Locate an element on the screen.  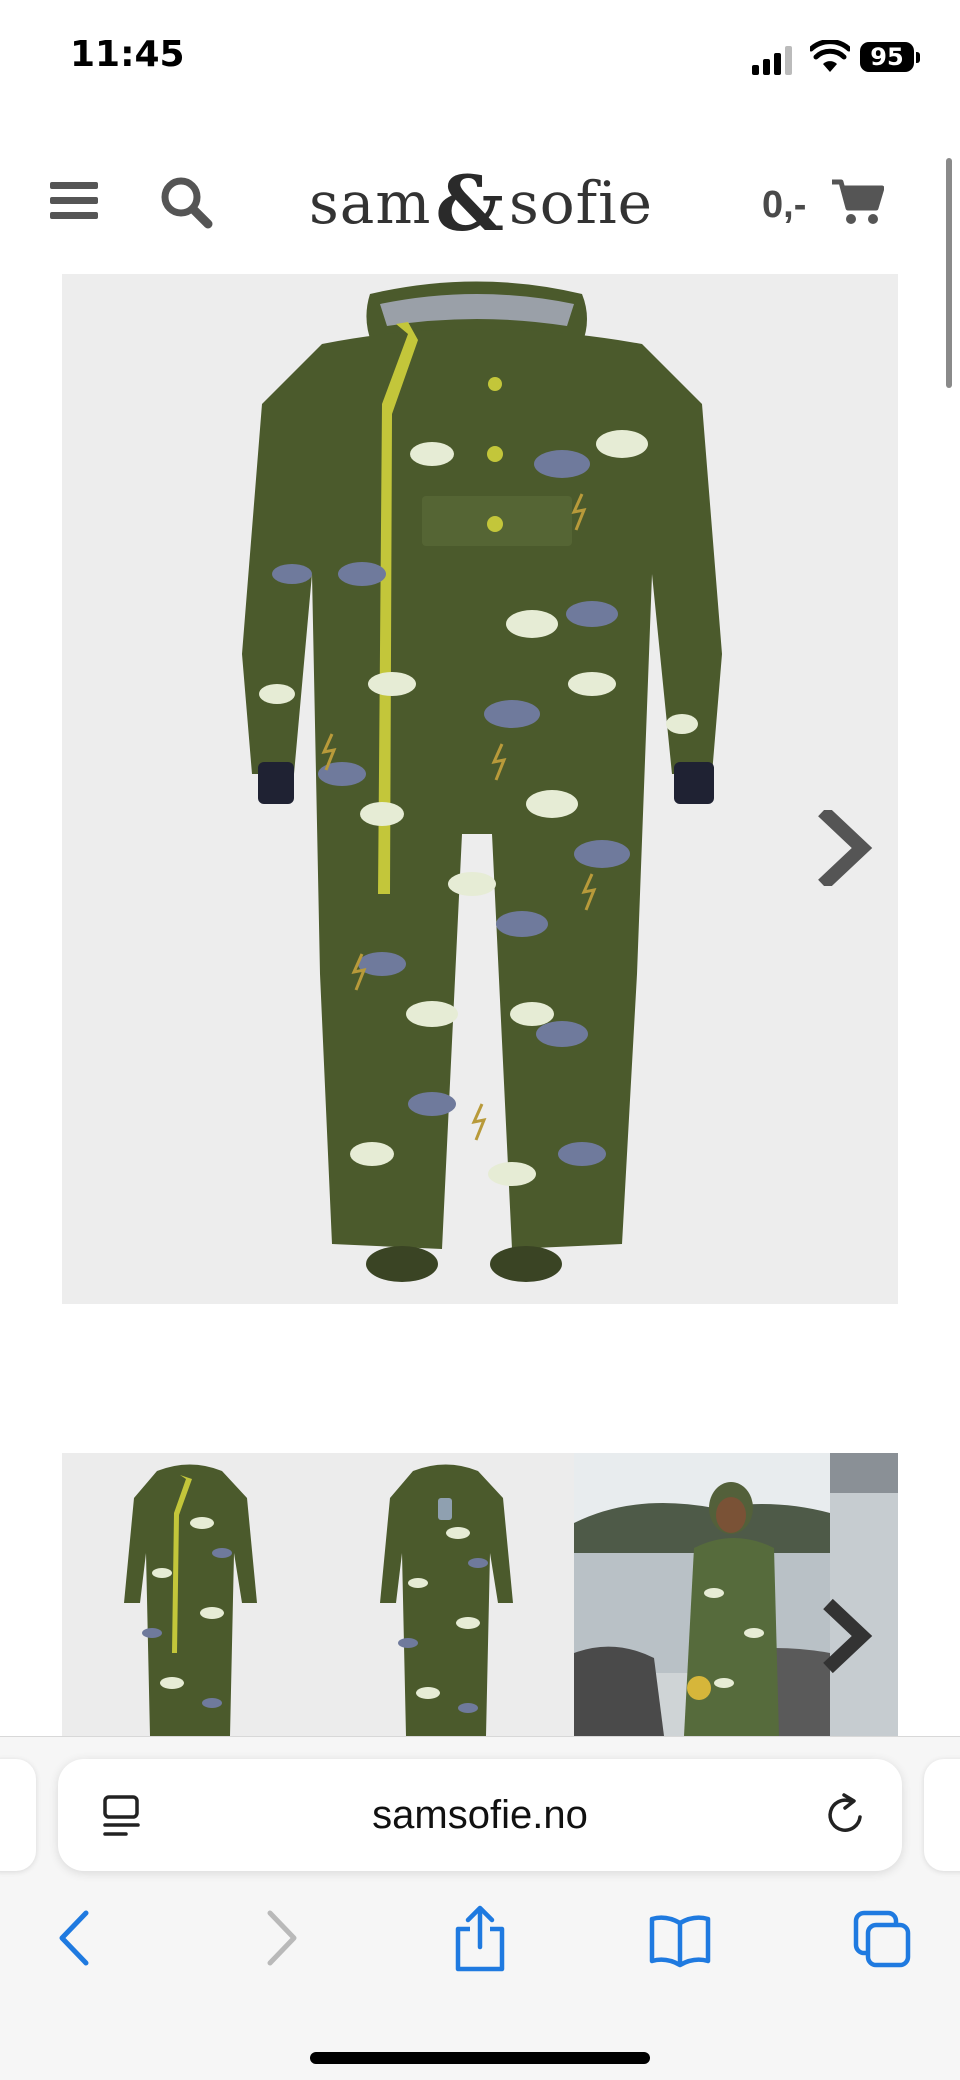
status-bar: 11:45 95 is located at coordinates (480, 60).